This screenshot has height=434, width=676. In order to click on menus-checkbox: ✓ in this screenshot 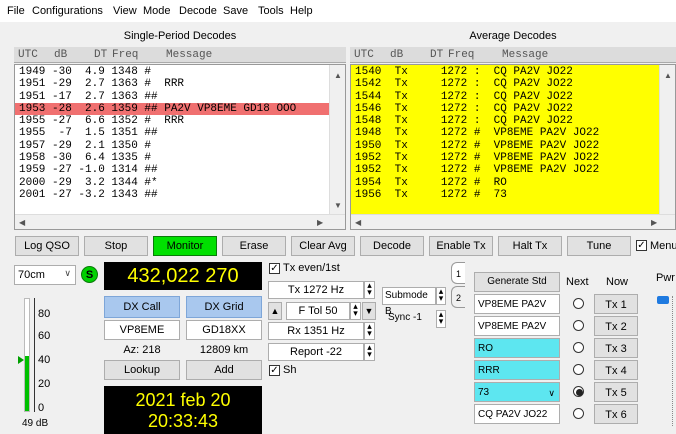, I will do `click(641, 245)`.